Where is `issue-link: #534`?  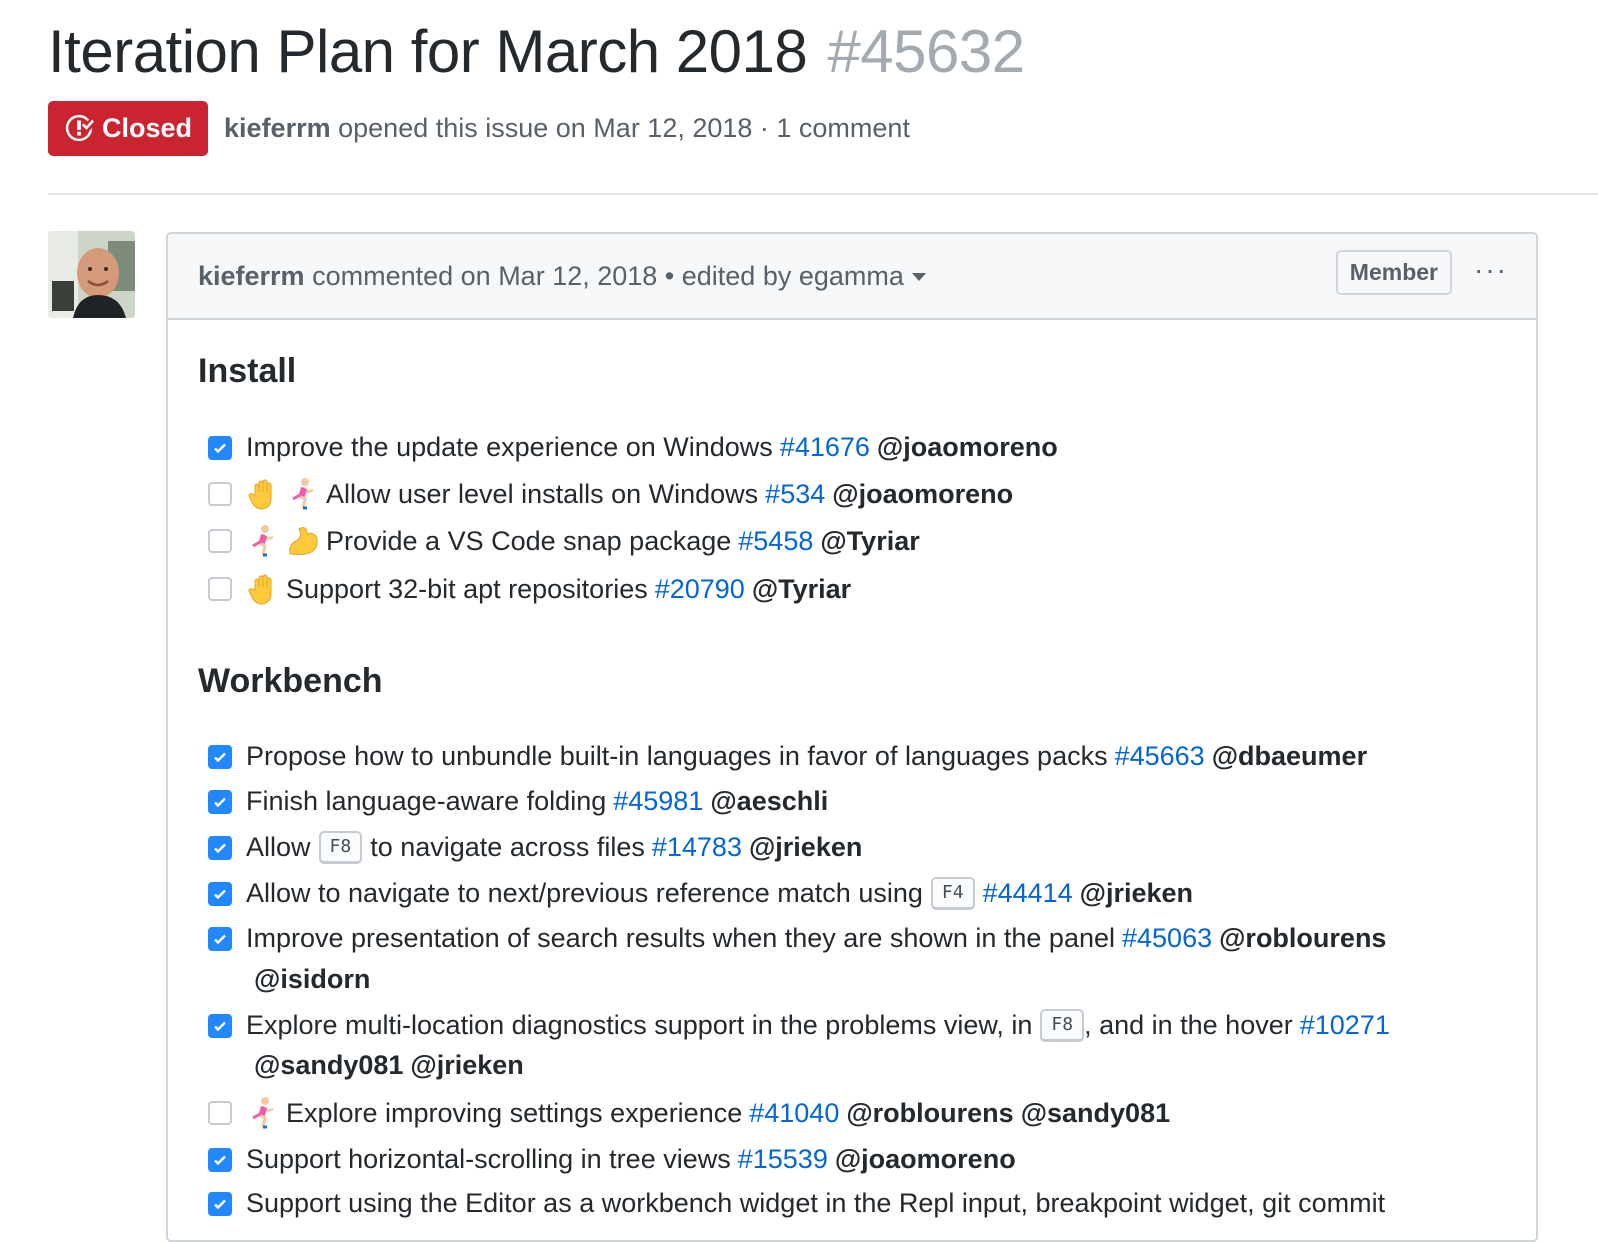 issue-link: #534 is located at coordinates (795, 494).